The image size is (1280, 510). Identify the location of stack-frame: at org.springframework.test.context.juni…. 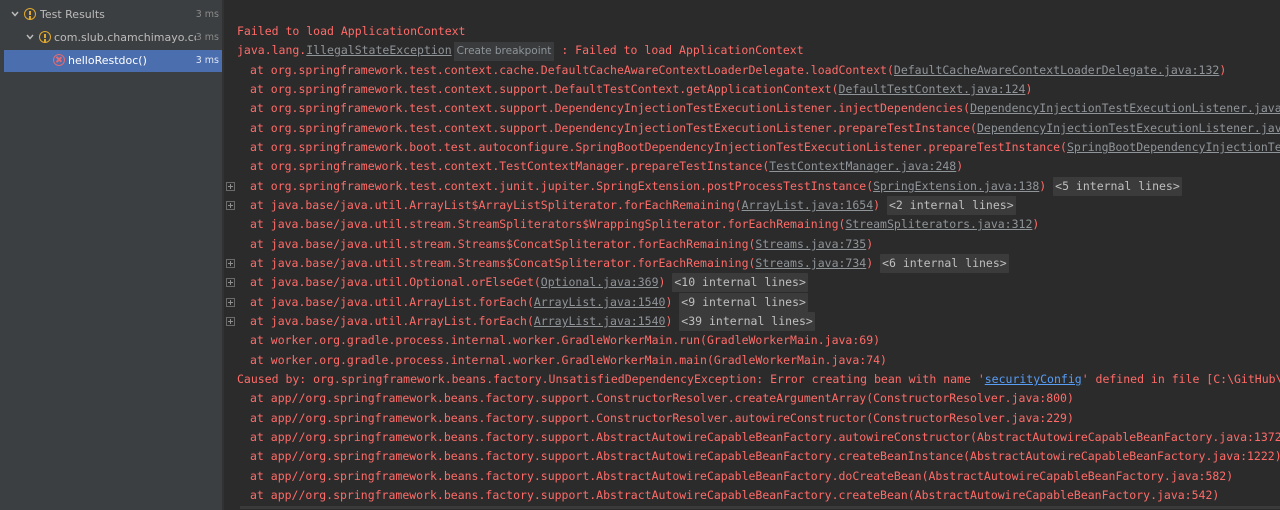
(716, 186).